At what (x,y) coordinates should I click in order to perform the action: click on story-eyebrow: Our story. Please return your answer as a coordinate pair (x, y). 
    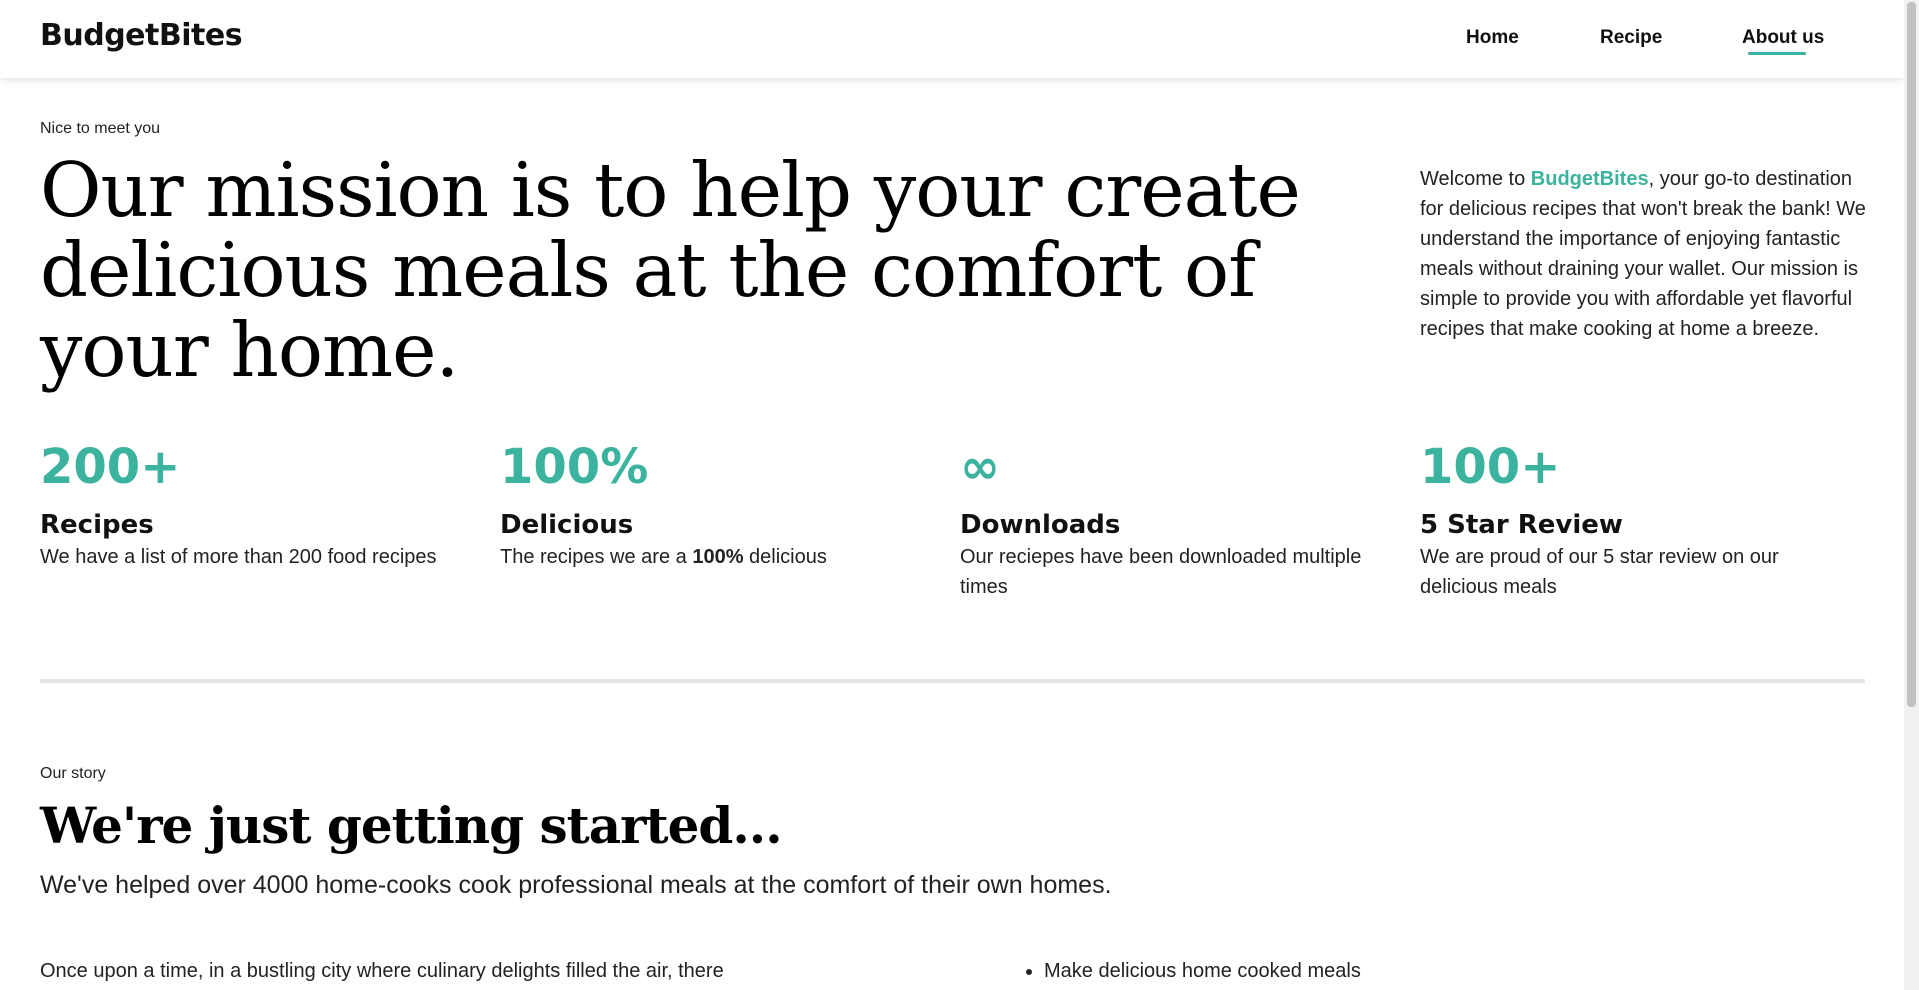
    Looking at the image, I should click on (73, 773).